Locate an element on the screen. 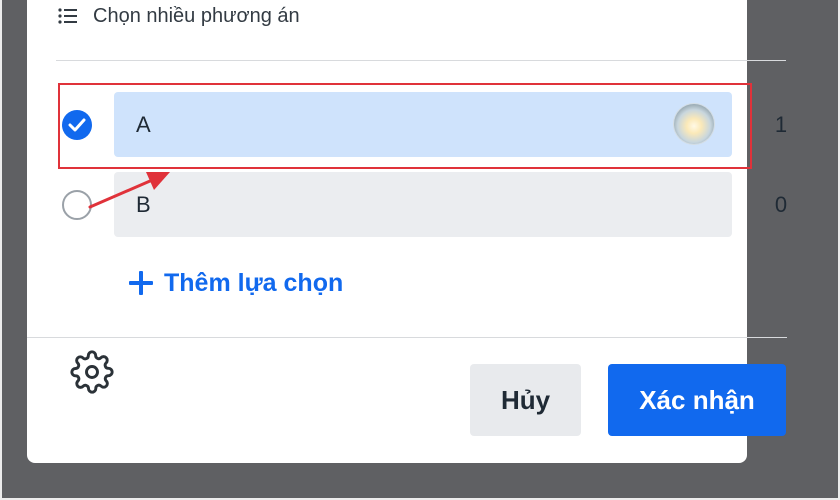 This screenshot has height=500, width=840. poll-type-header: Chọn nhiều phương án is located at coordinates (178, 16).